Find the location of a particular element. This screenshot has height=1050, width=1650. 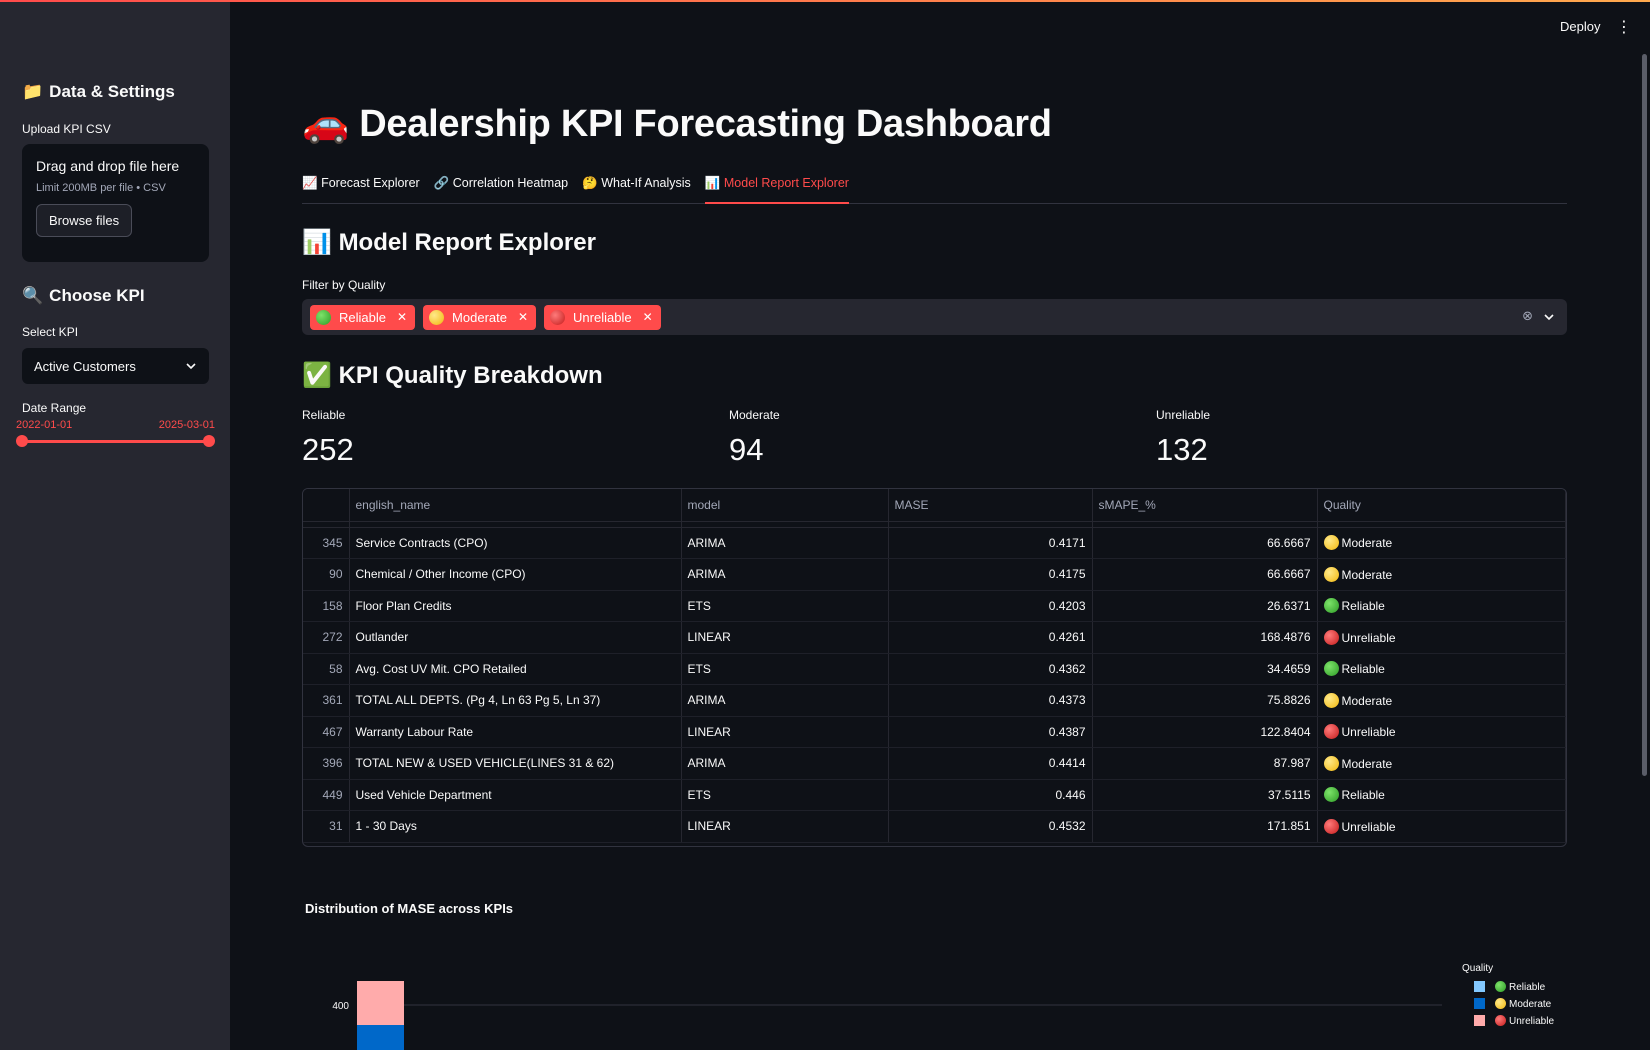

mase-distribution-chart: 400 is located at coordinates (942, 990).